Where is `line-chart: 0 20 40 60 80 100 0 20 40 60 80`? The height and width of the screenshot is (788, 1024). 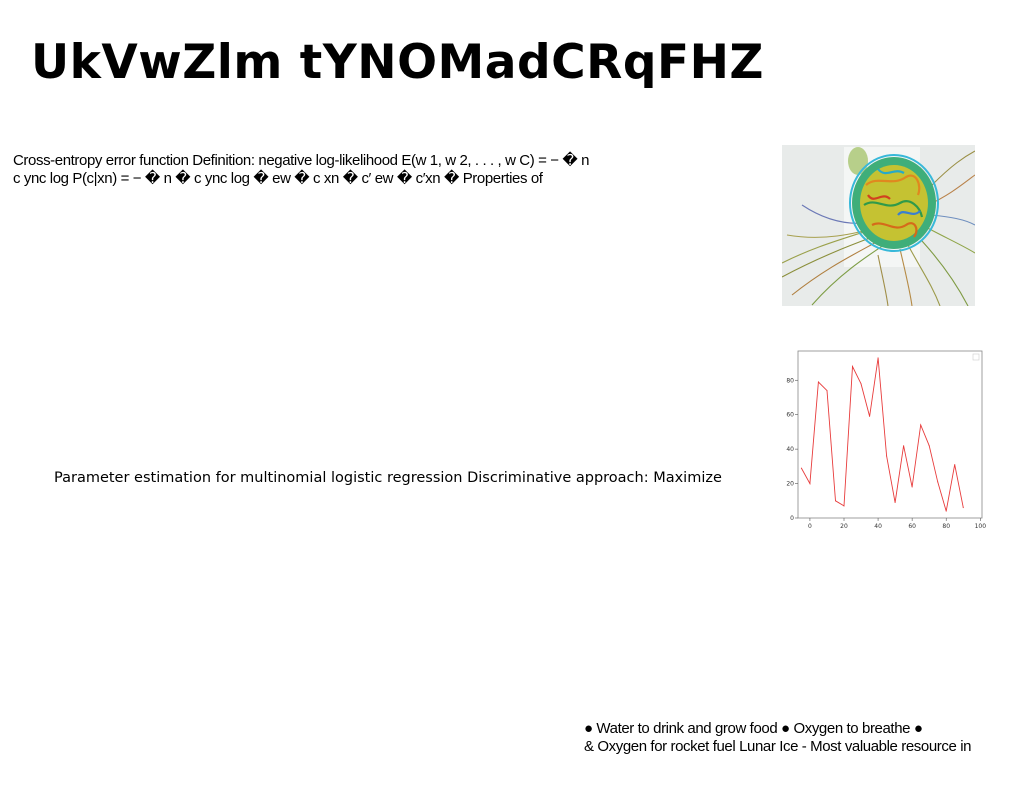
line-chart: 0 20 40 60 80 100 0 20 40 60 80 is located at coordinates (885, 440).